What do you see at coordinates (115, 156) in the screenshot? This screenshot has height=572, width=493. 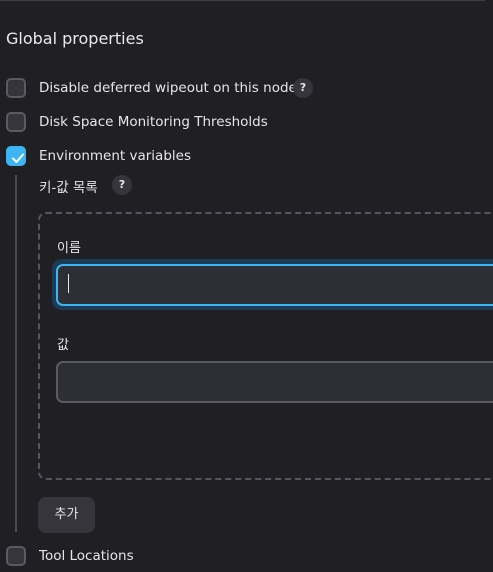 I see `environment-variables-label: Environment variables` at bounding box center [115, 156].